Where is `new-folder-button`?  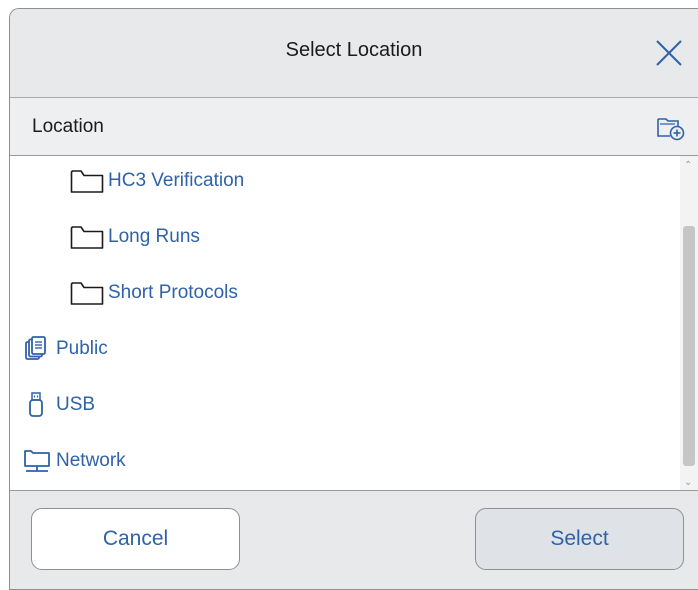 new-folder-button is located at coordinates (671, 127).